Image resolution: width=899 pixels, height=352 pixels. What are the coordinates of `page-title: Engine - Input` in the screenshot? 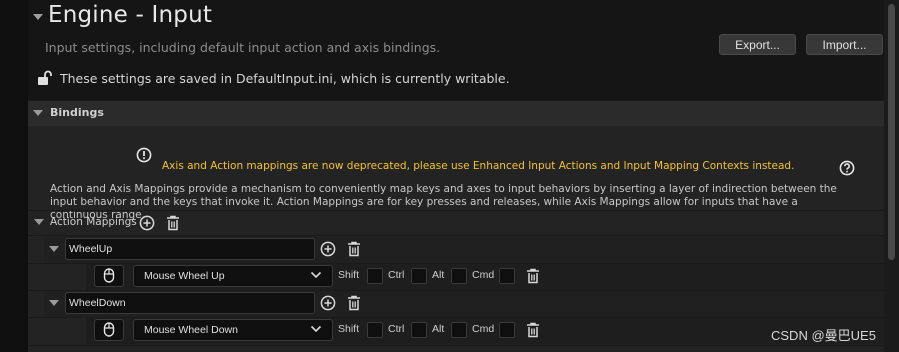 It's located at (130, 15).